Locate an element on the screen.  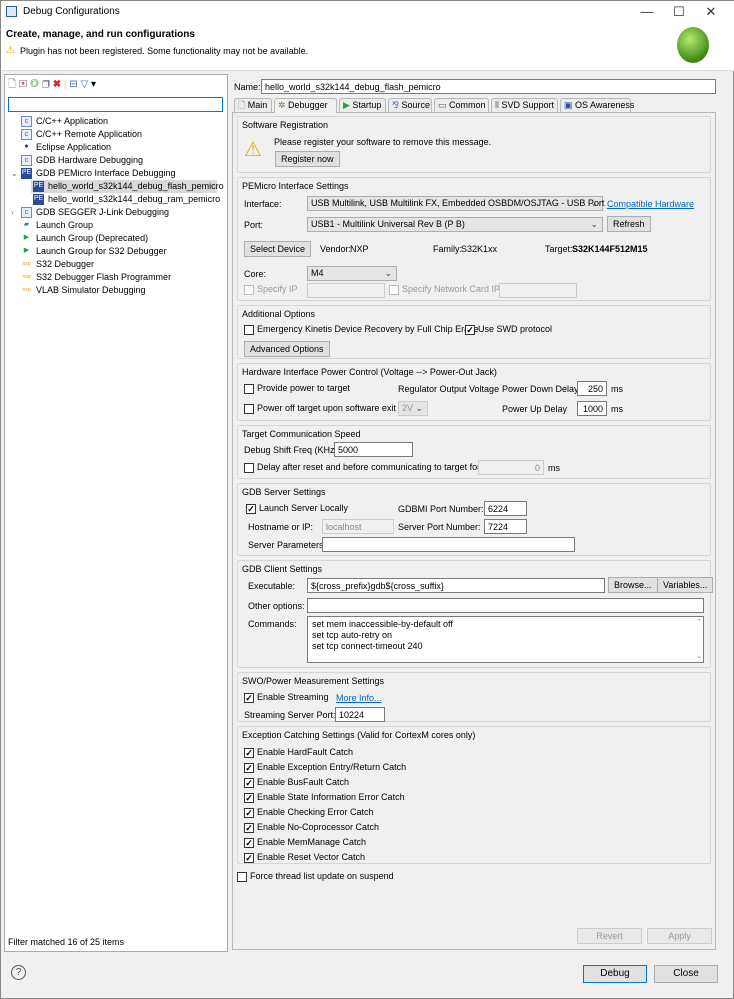
tree-item: › c GDB SEGGER J-Link Debugging is located at coordinates (116, 212).